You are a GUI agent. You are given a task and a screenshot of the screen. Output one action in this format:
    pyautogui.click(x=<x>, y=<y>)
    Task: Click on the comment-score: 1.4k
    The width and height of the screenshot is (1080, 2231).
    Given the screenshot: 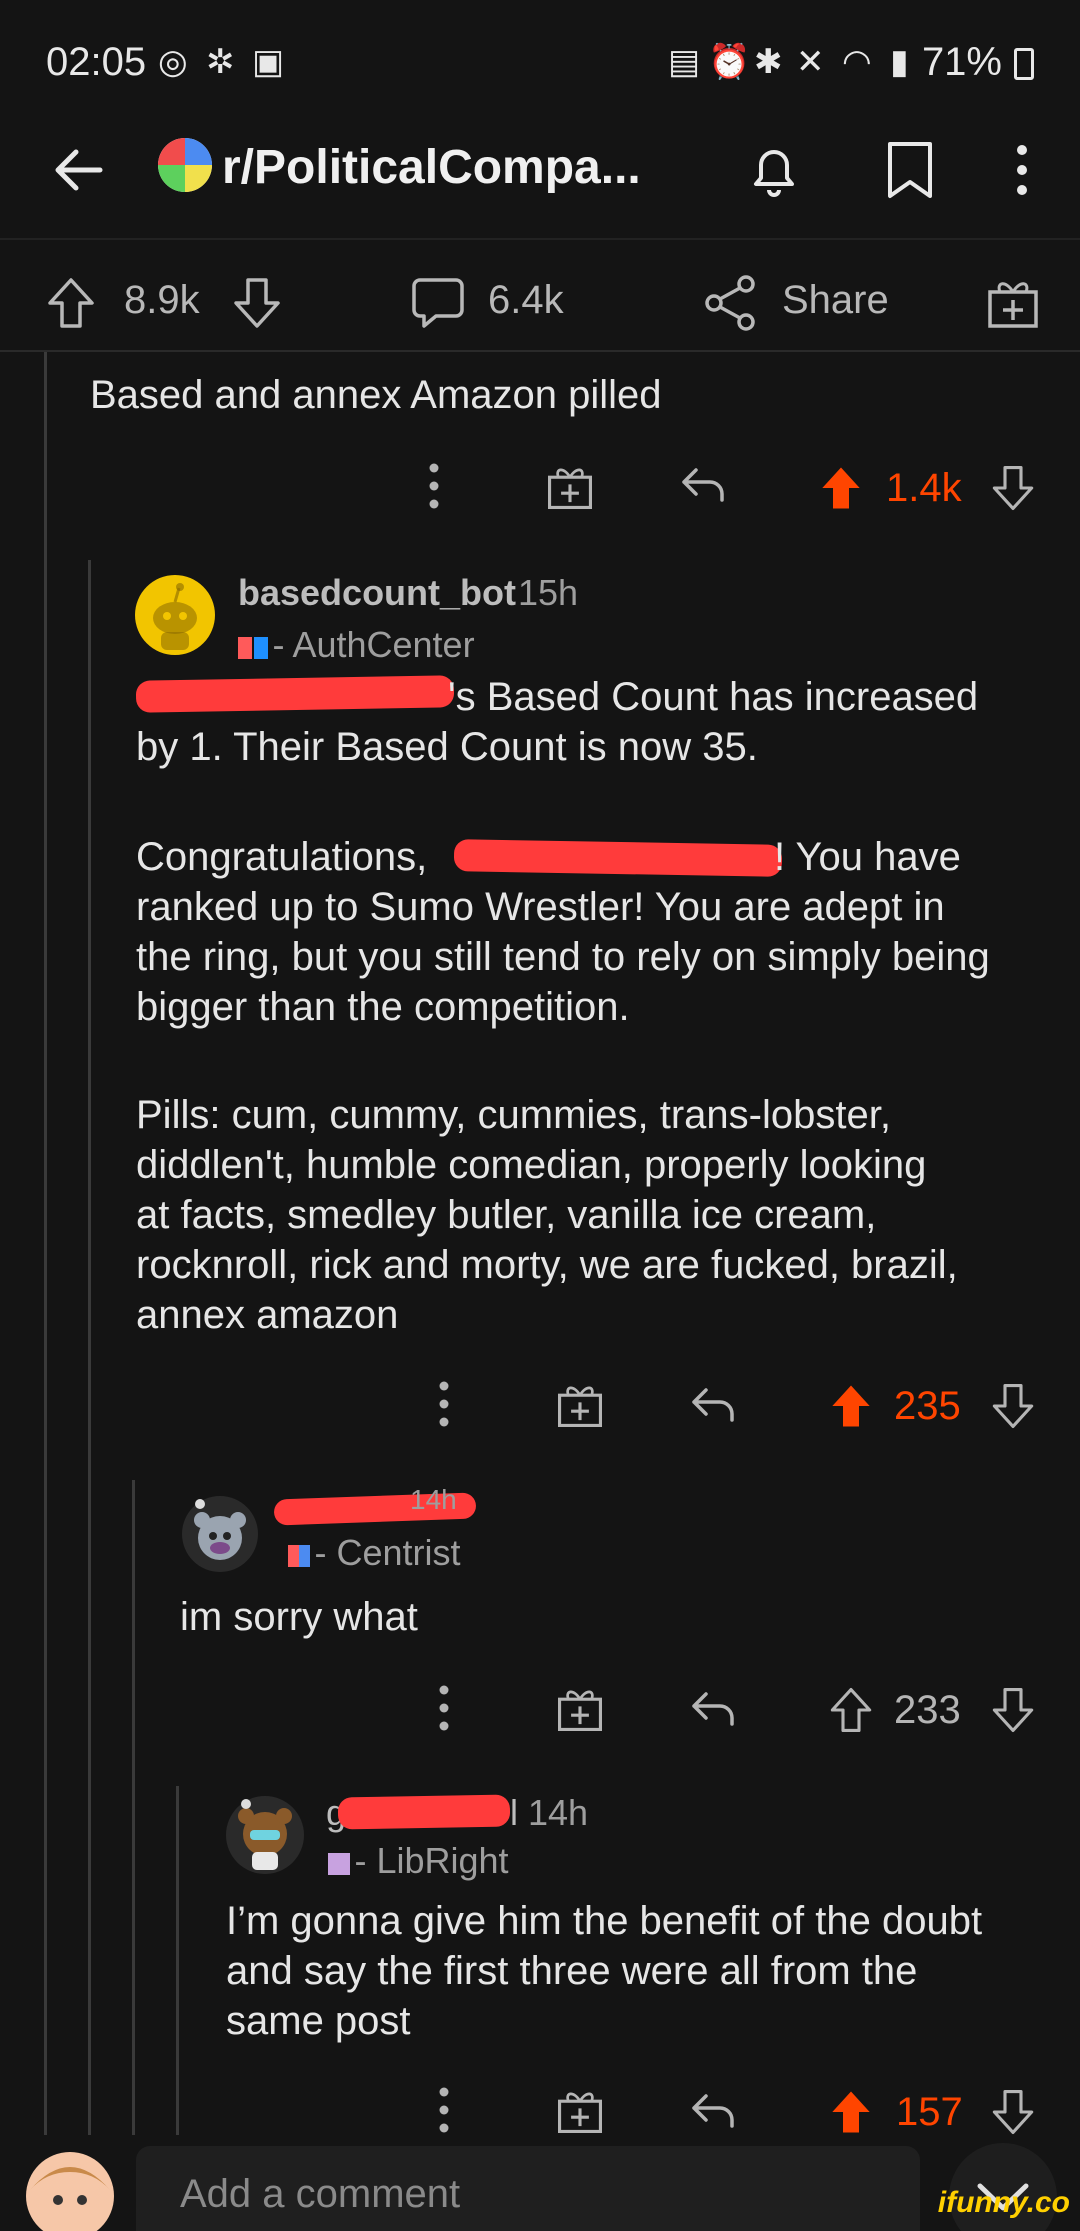 What is the action you would take?
    pyautogui.click(x=924, y=488)
    